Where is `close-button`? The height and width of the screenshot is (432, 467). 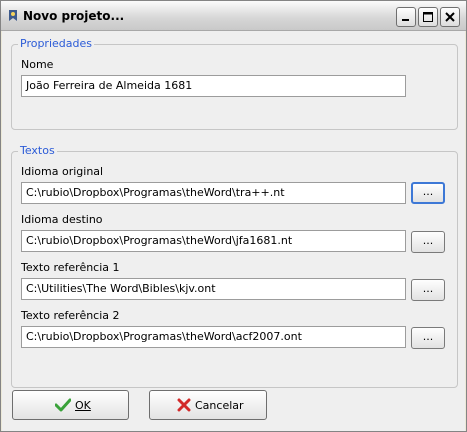 close-button is located at coordinates (450, 17).